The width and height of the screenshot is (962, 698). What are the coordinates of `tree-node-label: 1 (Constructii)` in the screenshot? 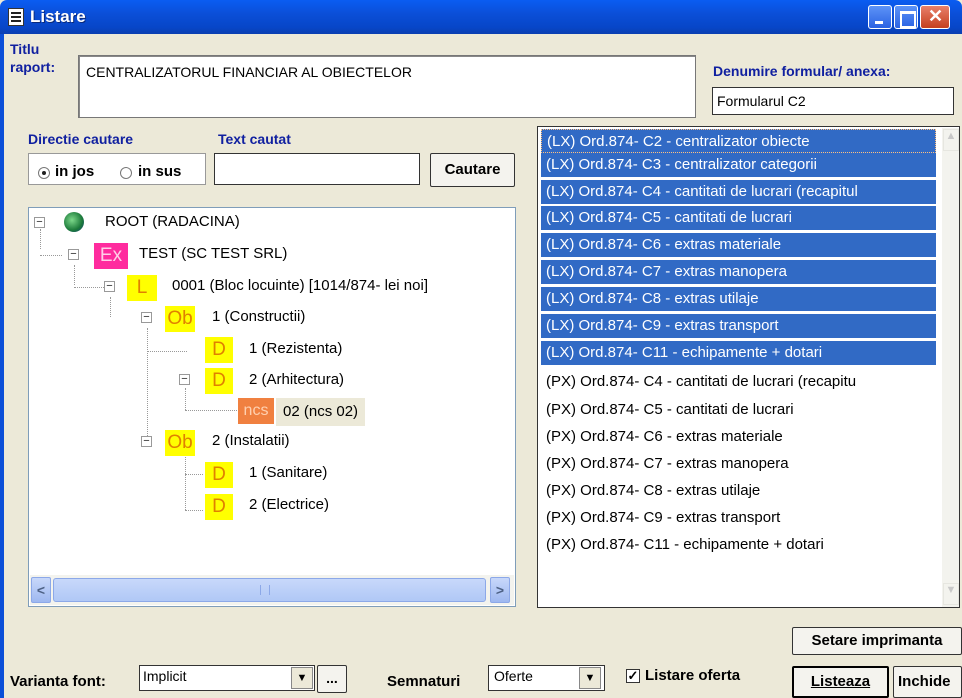 It's located at (258, 316).